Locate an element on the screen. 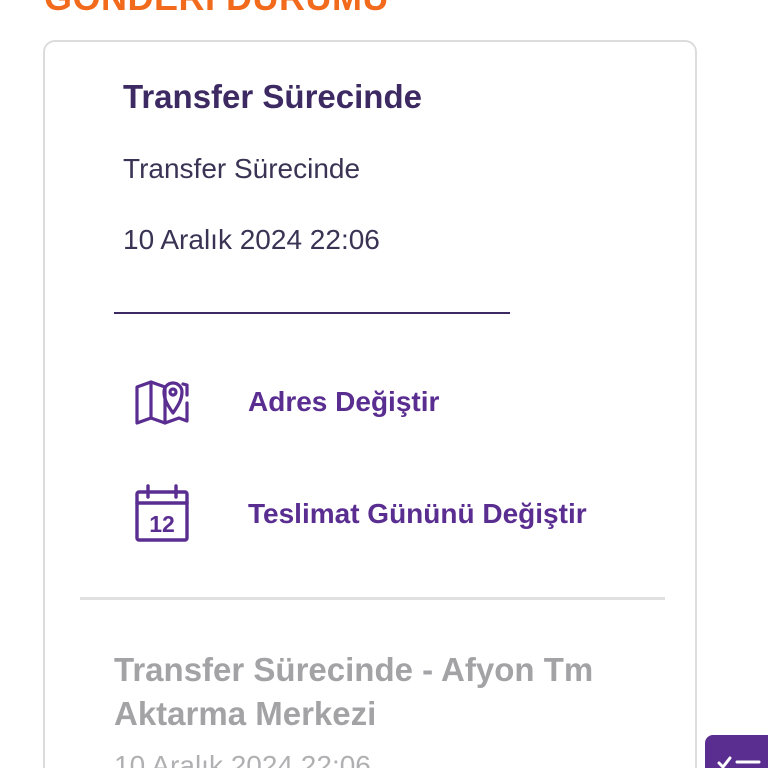 This screenshot has width=768, height=768. change-delivery-day-button: 12 Teslimat Gününü Değiştir is located at coordinates (360, 514).